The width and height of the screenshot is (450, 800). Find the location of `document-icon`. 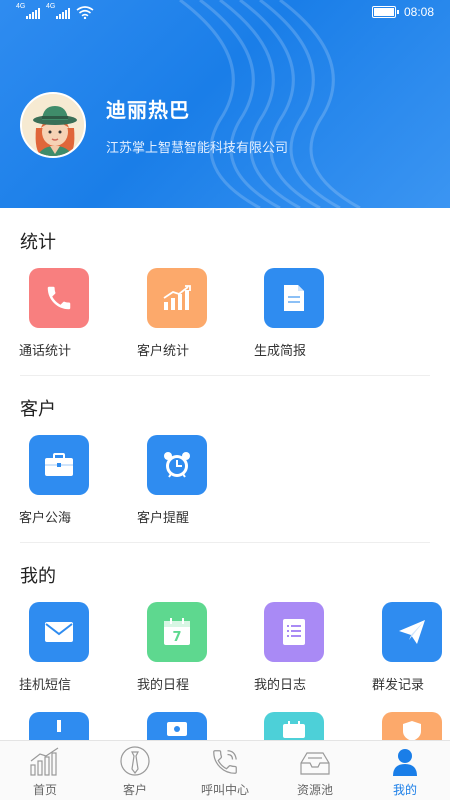

document-icon is located at coordinates (294, 298).